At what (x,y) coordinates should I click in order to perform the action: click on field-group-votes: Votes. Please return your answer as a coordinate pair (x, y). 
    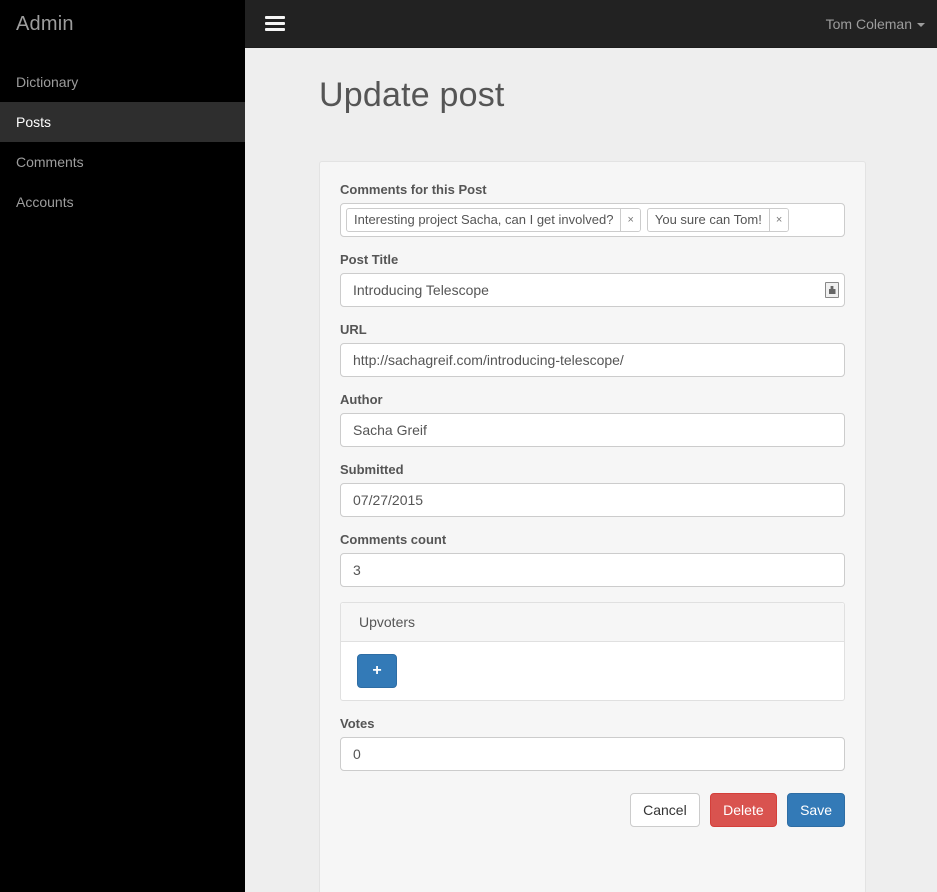
    Looking at the image, I should click on (592, 743).